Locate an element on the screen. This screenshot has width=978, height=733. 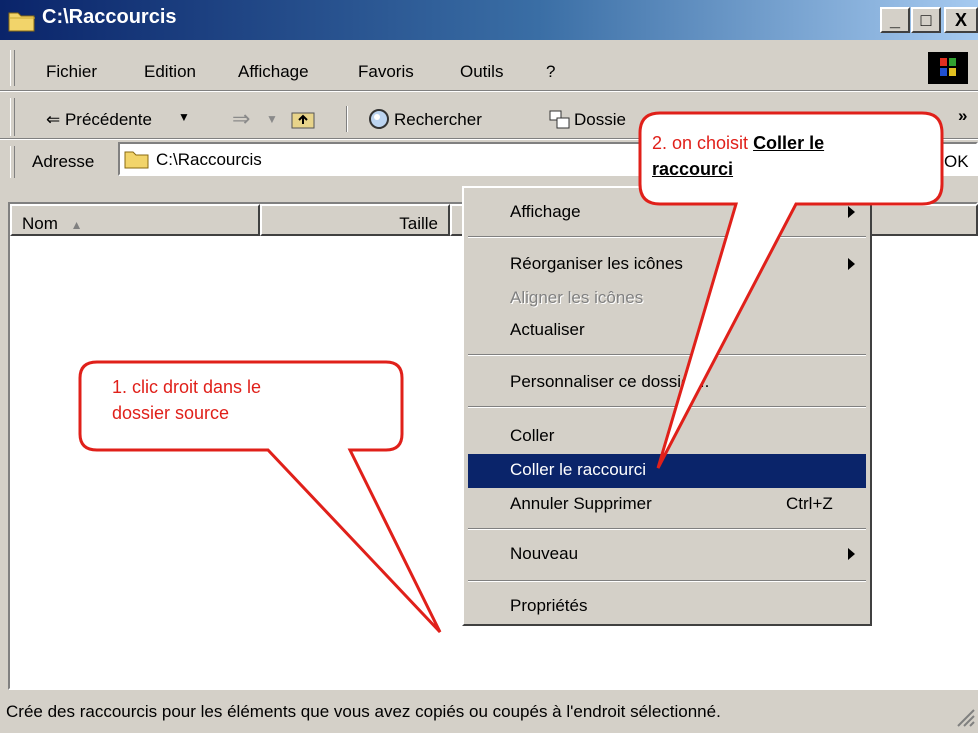
callout-prefix: 2. on choisit is located at coordinates (703, 143).